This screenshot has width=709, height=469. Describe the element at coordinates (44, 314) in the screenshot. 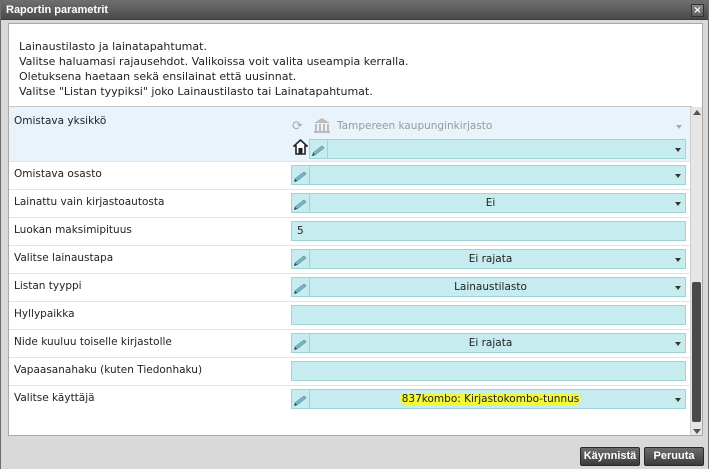

I see `field-label: Hyllypaikka` at that location.